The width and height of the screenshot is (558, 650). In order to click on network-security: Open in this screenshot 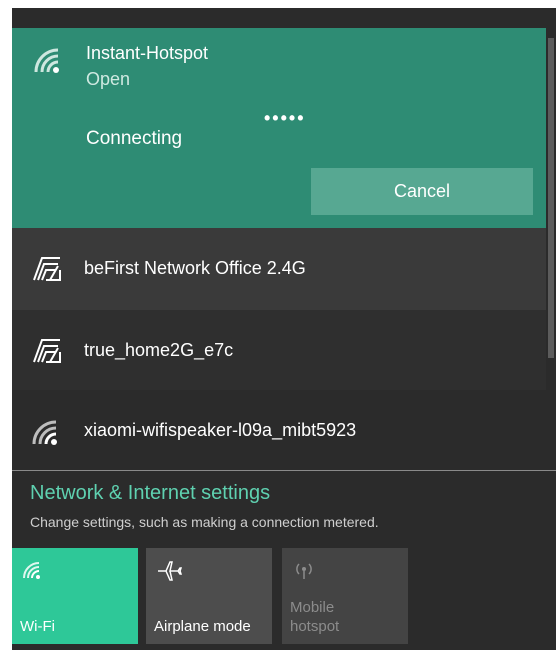, I will do `click(108, 79)`.